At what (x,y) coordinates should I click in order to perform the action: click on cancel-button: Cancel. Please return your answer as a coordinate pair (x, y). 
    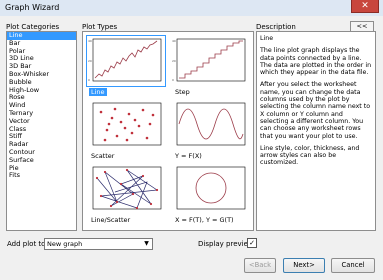
    Looking at the image, I should click on (353, 265).